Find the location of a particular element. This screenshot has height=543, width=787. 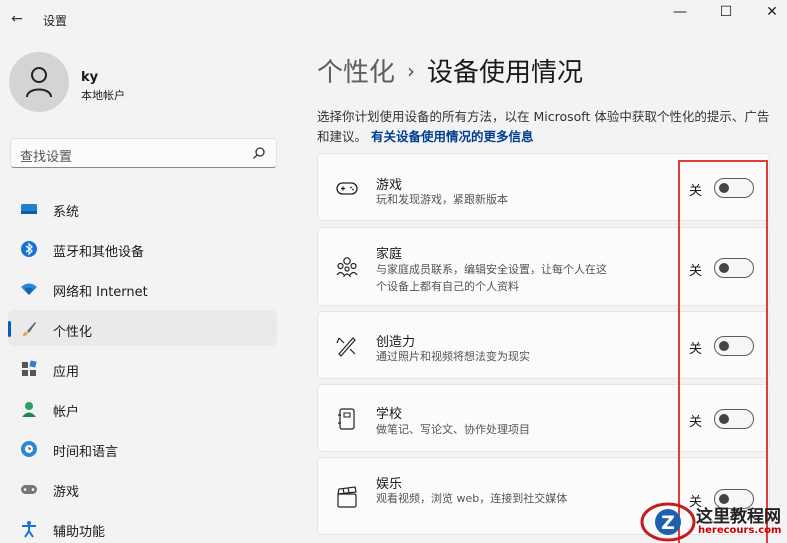

search-placeholder: 查找设置 is located at coordinates (46, 157).